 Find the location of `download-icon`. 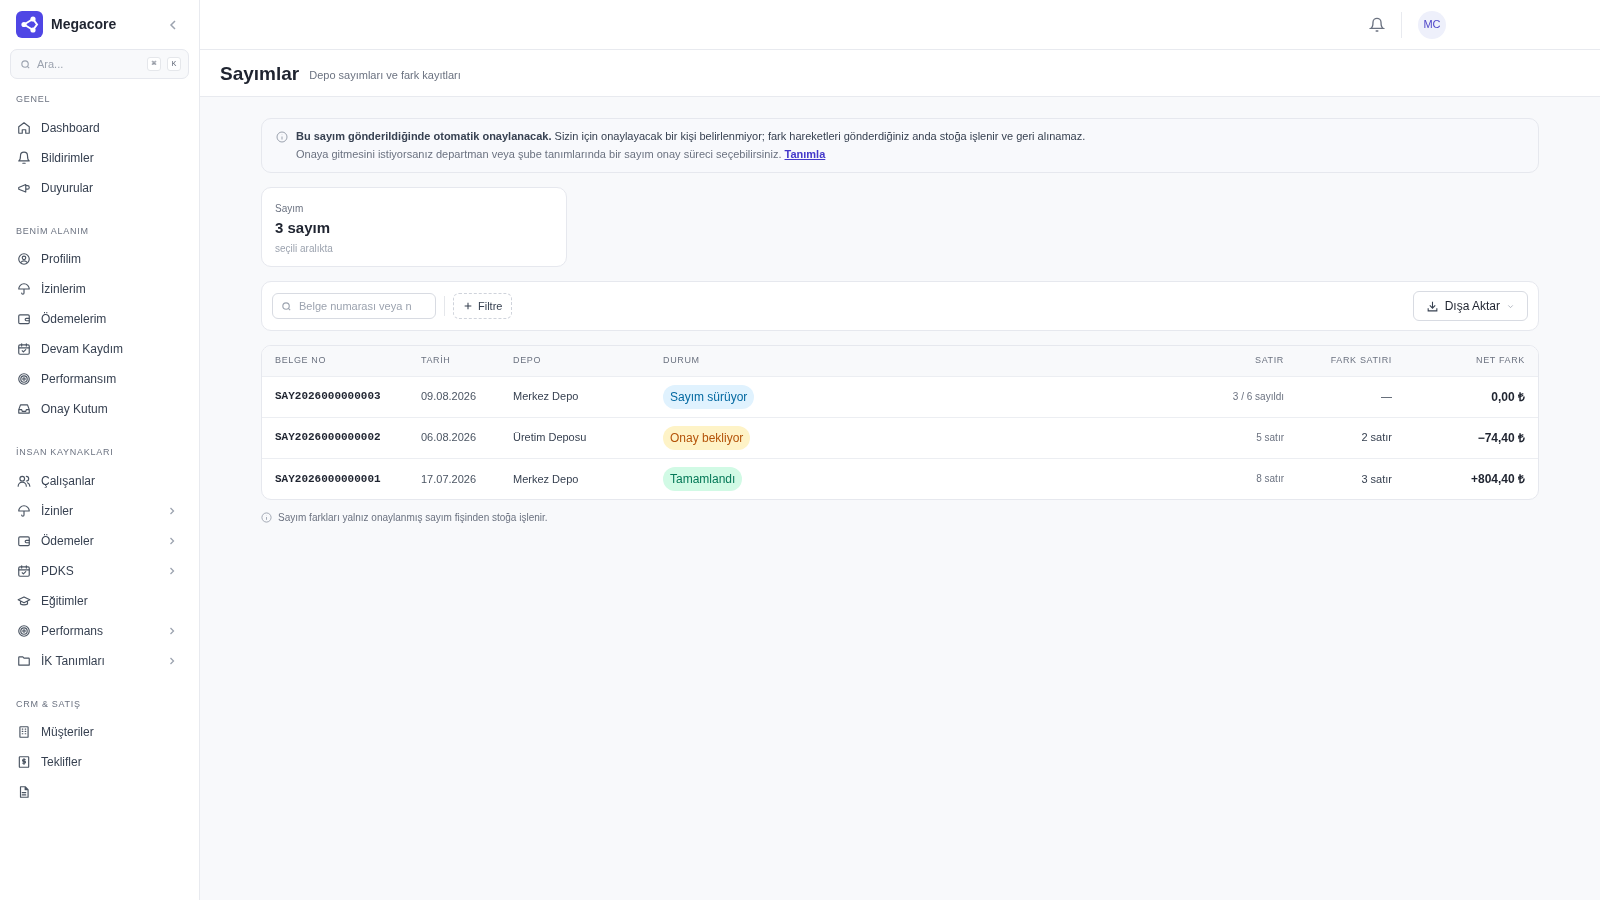

download-icon is located at coordinates (1432, 306).